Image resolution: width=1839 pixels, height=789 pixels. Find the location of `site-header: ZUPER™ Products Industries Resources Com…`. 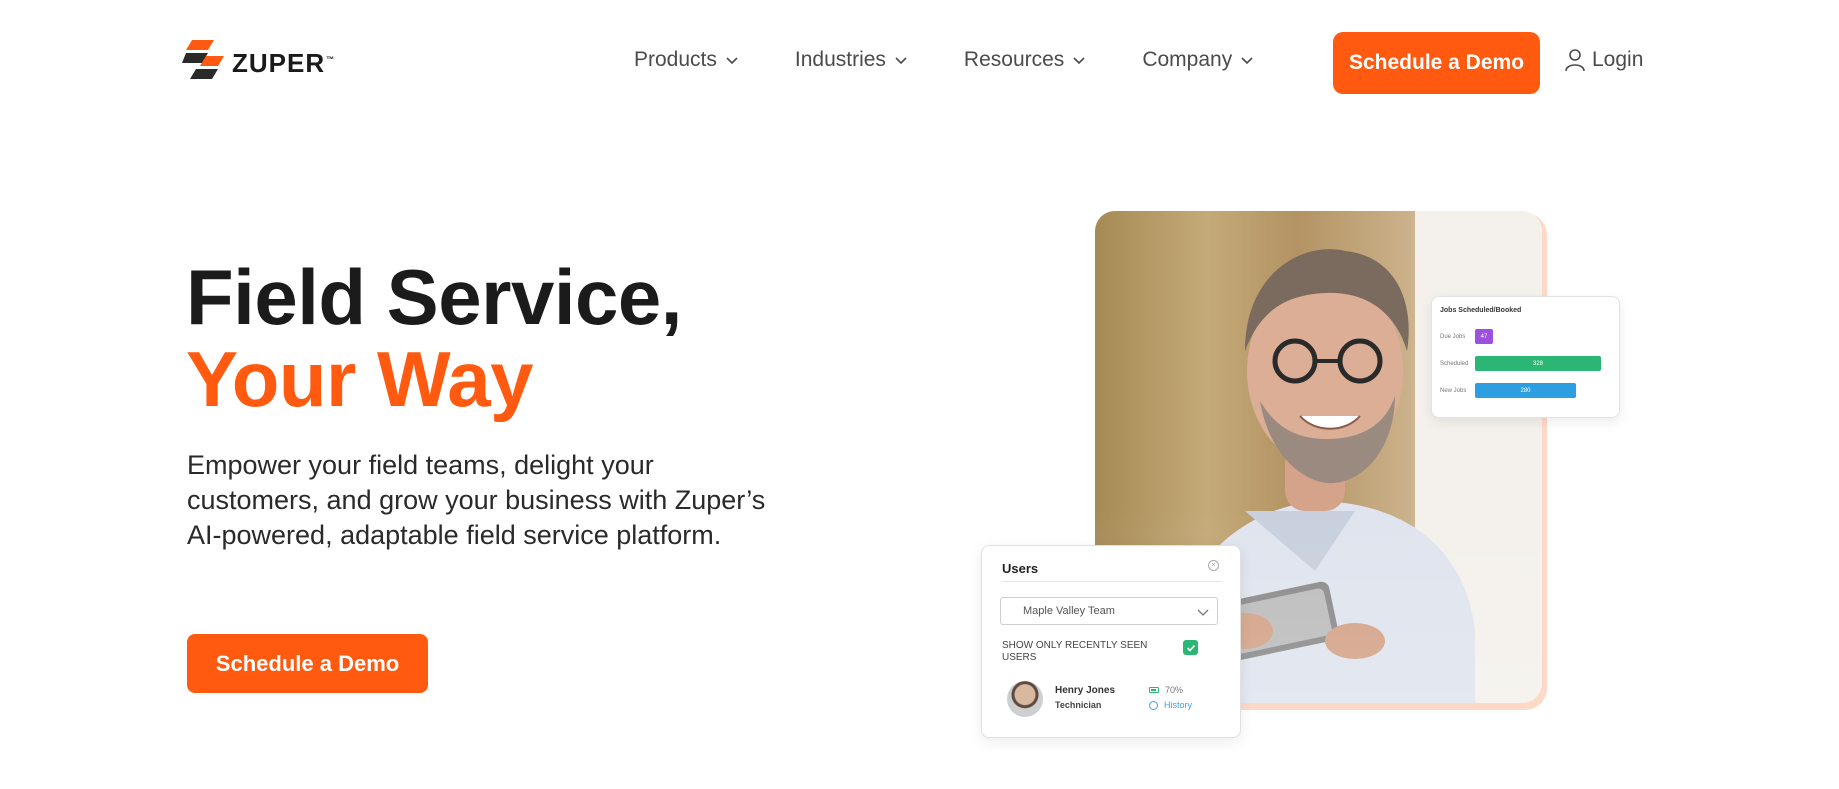

site-header: ZUPER™ Products Industries Resources Com… is located at coordinates (919, 55).